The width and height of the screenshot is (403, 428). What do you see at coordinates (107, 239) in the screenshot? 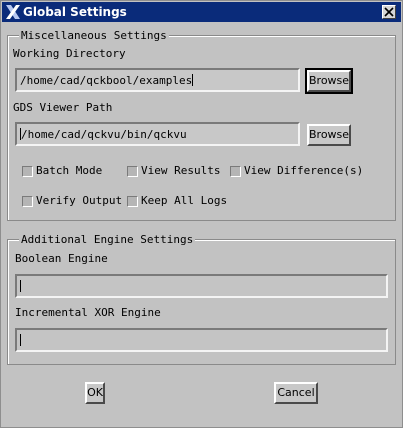
I see `engine-settings-title: Additional Engine Settings` at bounding box center [107, 239].